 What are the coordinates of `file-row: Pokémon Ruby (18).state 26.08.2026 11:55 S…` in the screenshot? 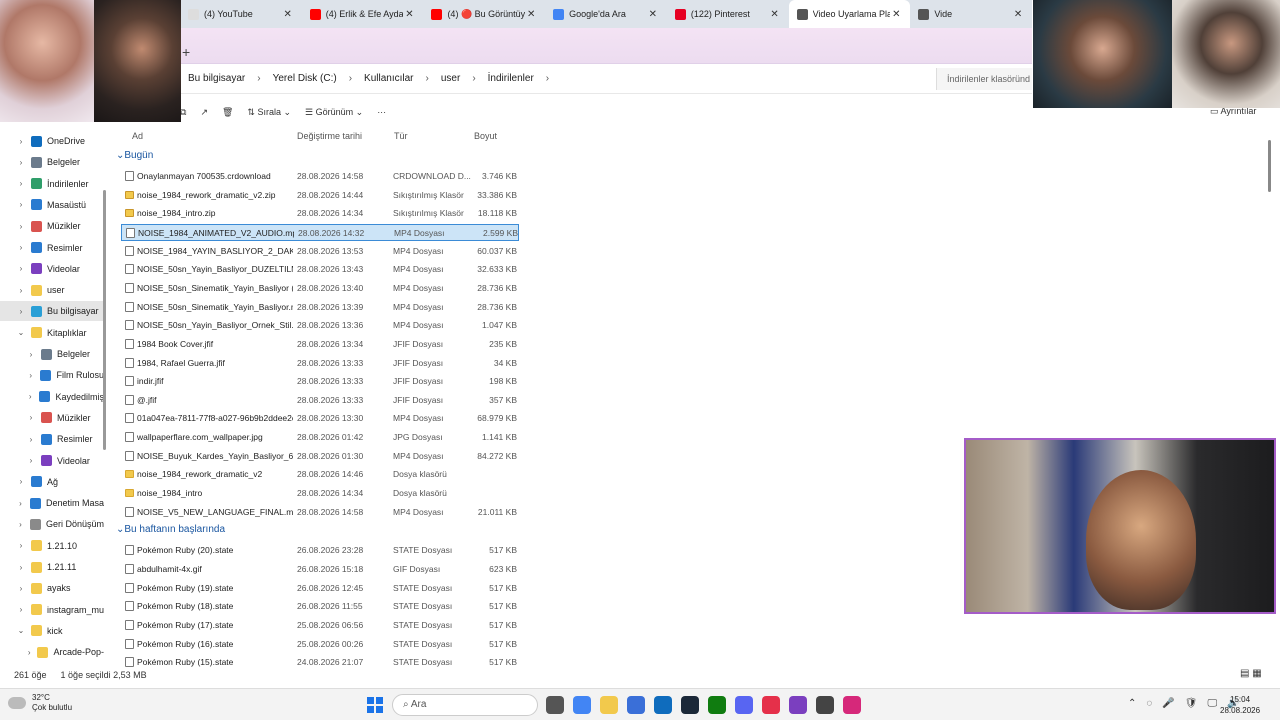 It's located at (320, 606).